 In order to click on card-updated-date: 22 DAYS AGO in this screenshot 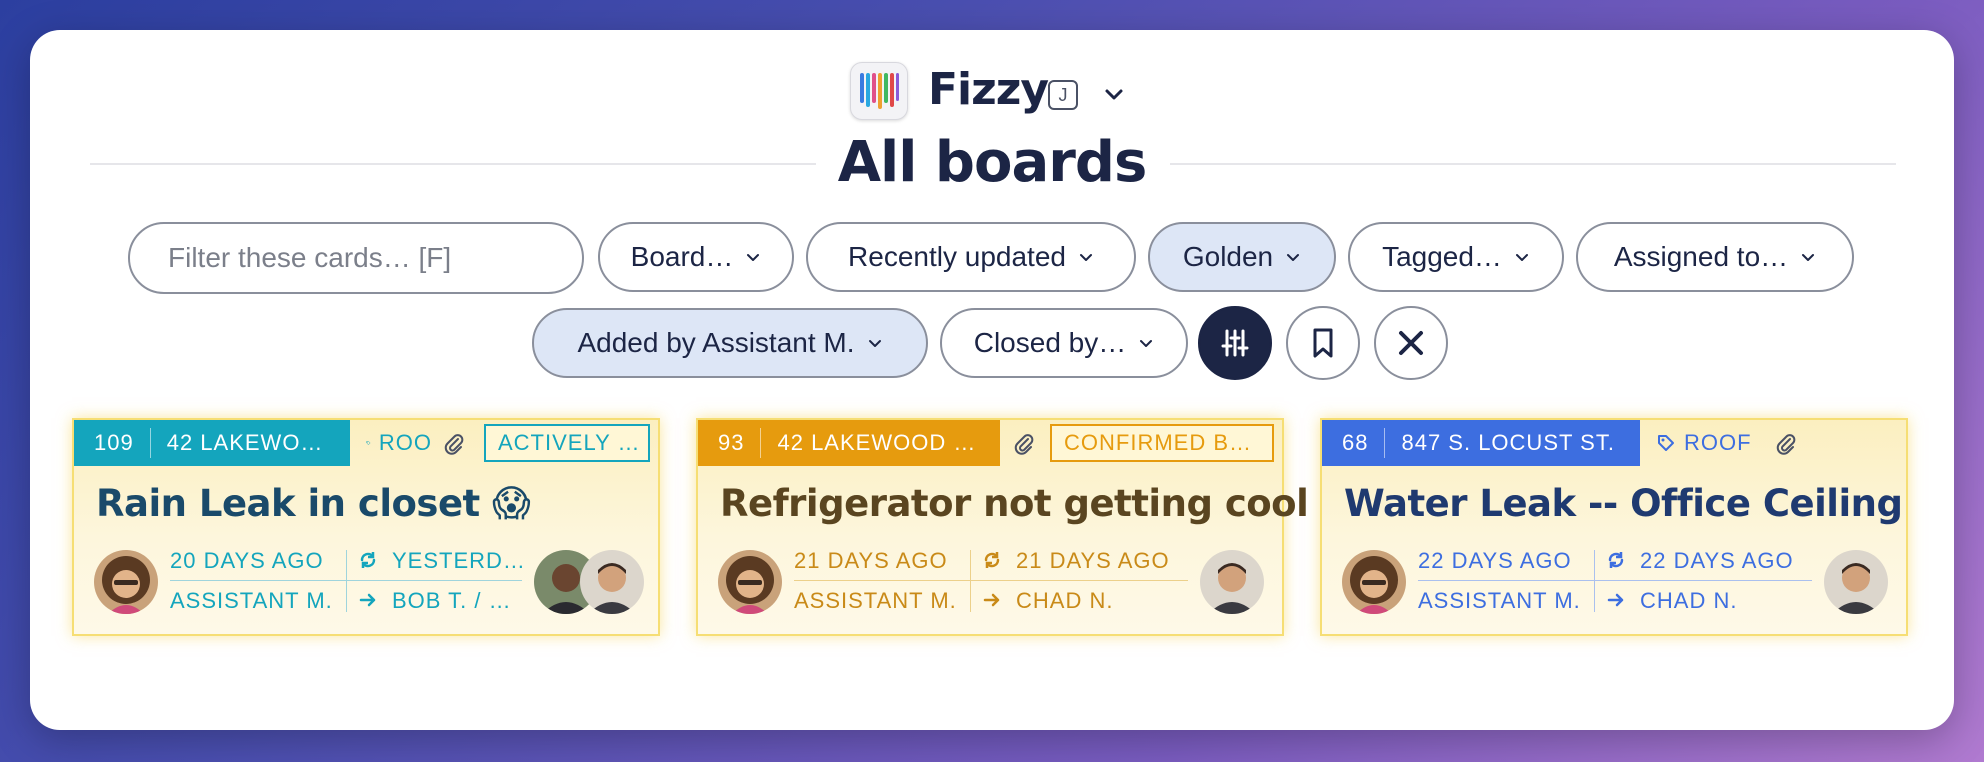, I will do `click(1717, 560)`.